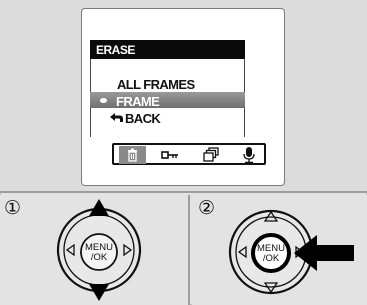 The height and width of the screenshot is (305, 367). What do you see at coordinates (99, 250) in the screenshot?
I see `four-way-controller-step1: MENU /OK` at bounding box center [99, 250].